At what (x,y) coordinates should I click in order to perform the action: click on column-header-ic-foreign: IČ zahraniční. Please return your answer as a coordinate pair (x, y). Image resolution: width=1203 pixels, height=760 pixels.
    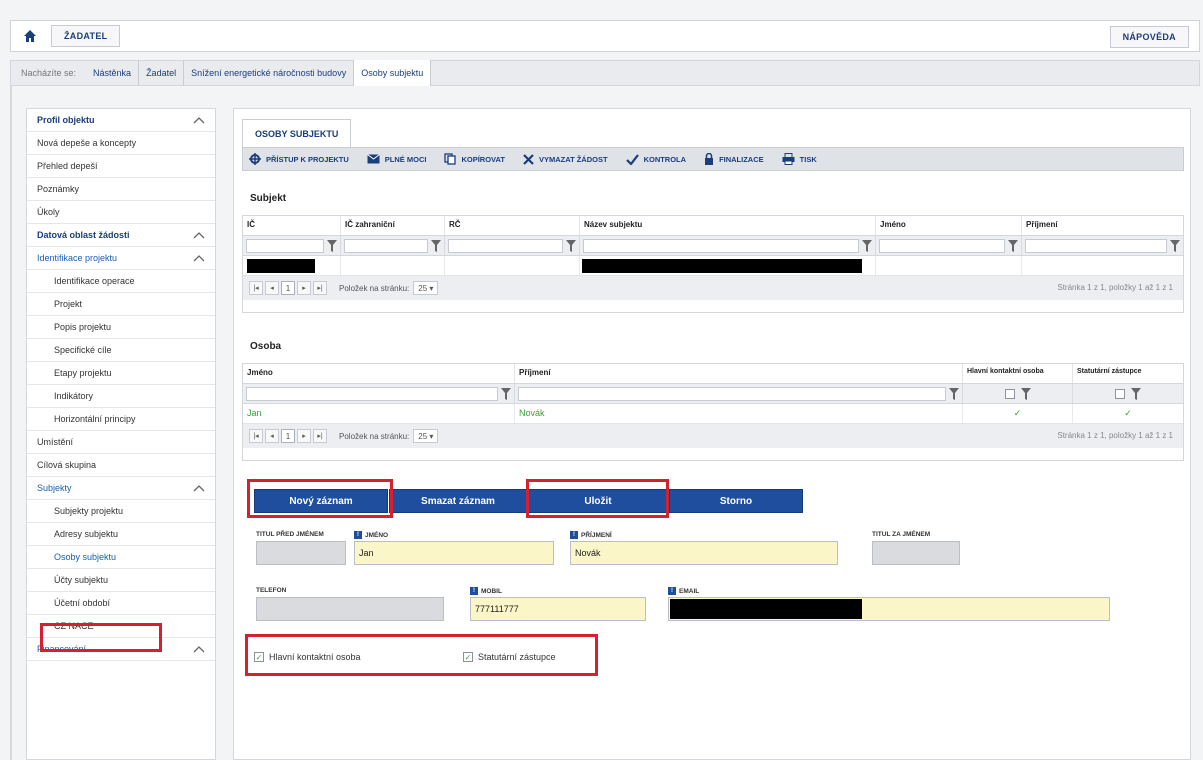
    Looking at the image, I should click on (393, 225).